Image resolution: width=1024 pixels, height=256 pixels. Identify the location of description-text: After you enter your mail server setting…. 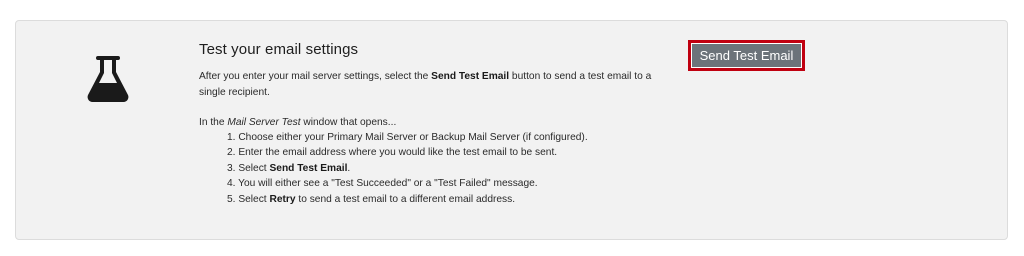
(315, 76).